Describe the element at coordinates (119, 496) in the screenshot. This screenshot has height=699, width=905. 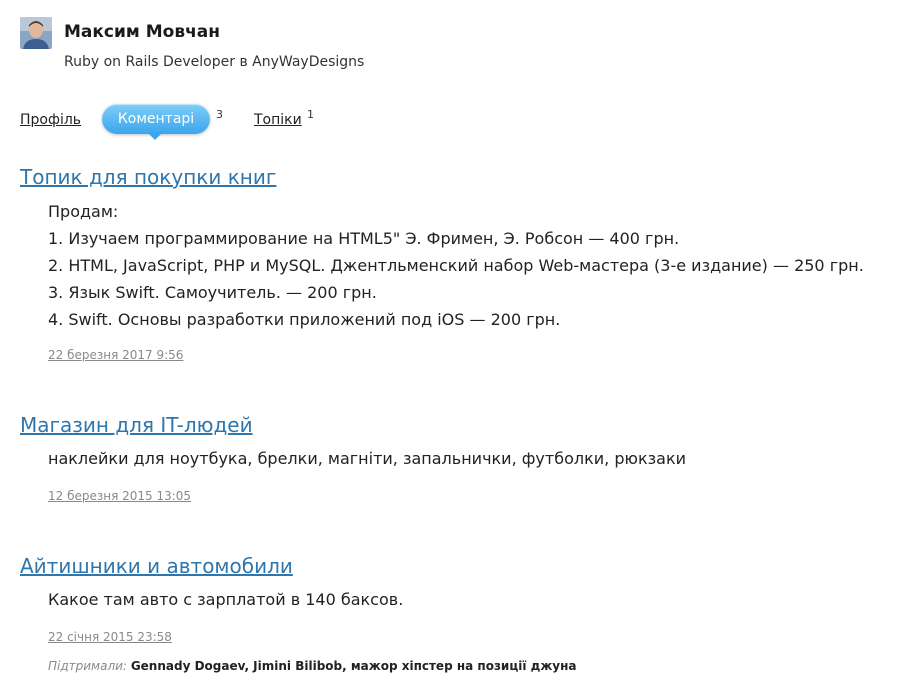
I see `comment-date: 12 березня 2015 13:05` at that location.